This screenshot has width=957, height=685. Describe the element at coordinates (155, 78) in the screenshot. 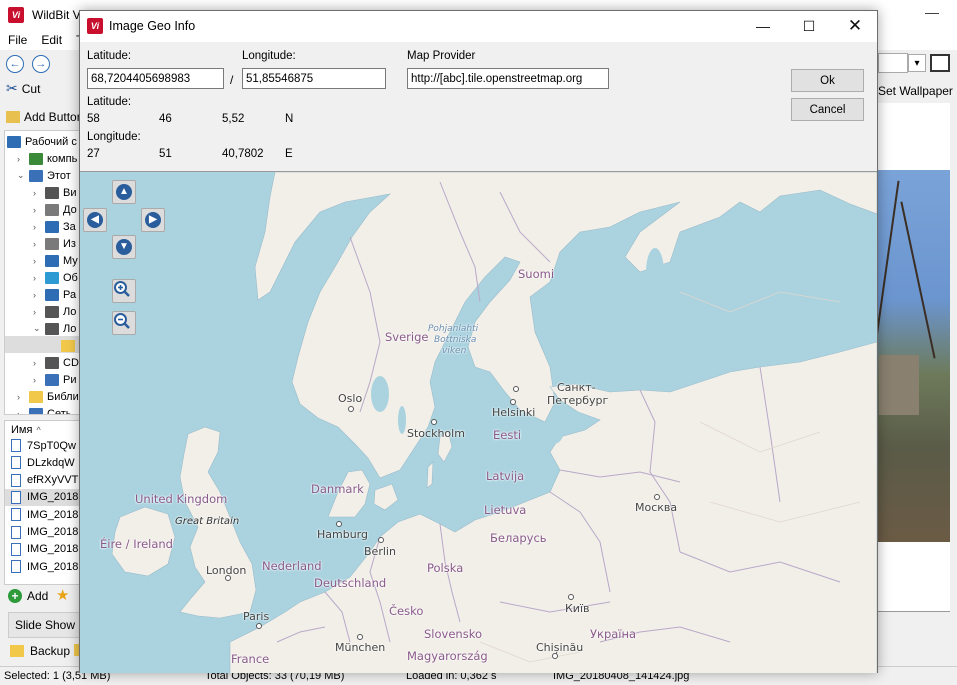

I see `latitude-input` at that location.